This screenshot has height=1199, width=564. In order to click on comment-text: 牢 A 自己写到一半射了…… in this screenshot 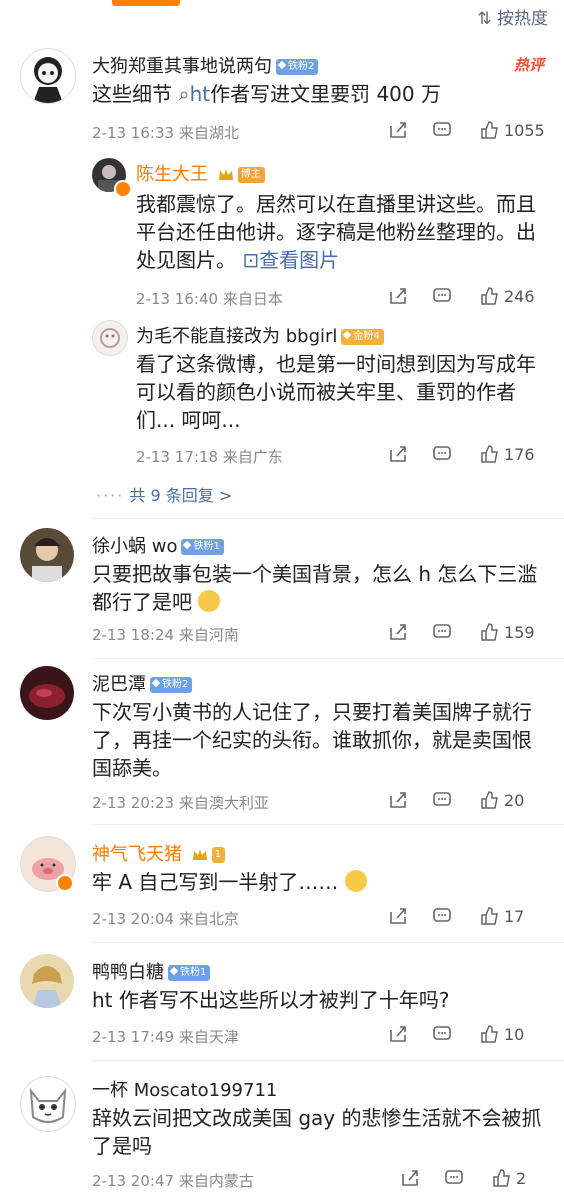, I will do `click(317, 882)`.